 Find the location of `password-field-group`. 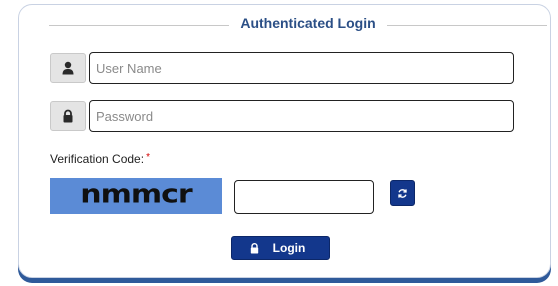

password-field-group is located at coordinates (282, 116).